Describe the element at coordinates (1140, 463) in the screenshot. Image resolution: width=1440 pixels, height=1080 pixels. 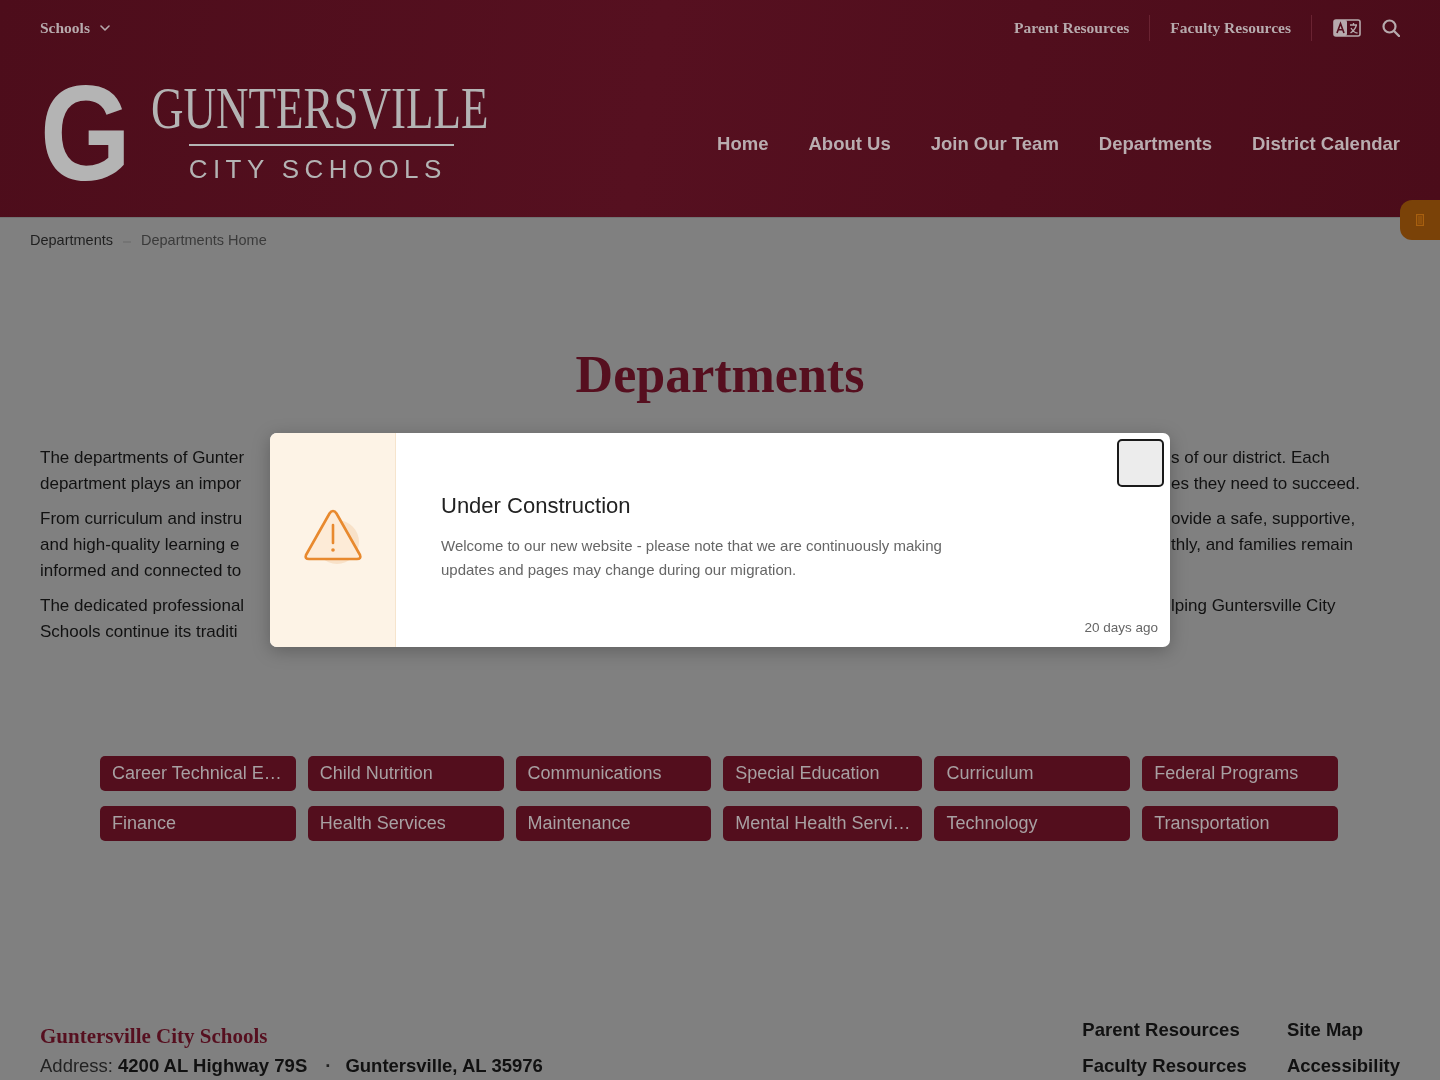
I see `close-button` at that location.